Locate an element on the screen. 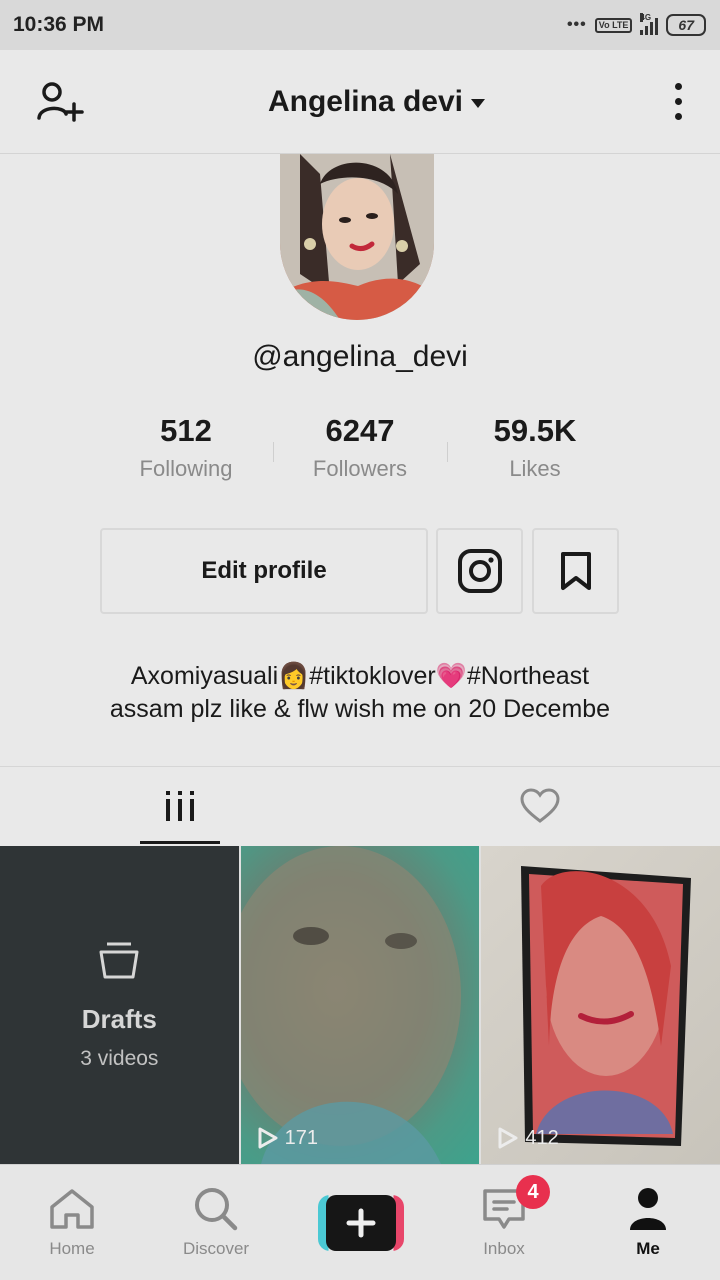 Image resolution: width=720 pixels, height=1280 pixels. stat-followers-value: 6247 is located at coordinates (360, 430).